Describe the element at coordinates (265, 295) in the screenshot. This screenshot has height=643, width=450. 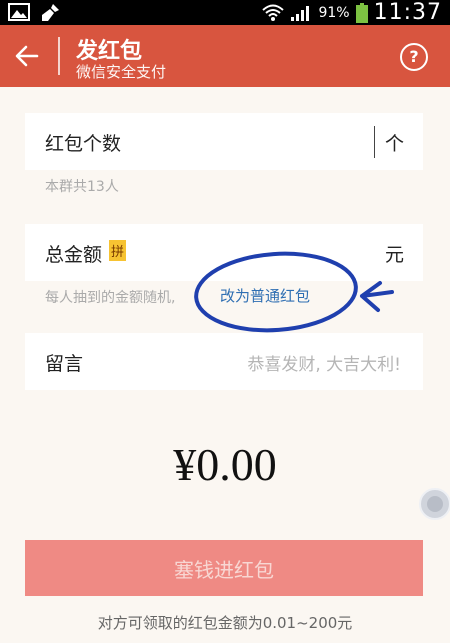
I see `switch-to-normal-link: 改为普通红包` at that location.